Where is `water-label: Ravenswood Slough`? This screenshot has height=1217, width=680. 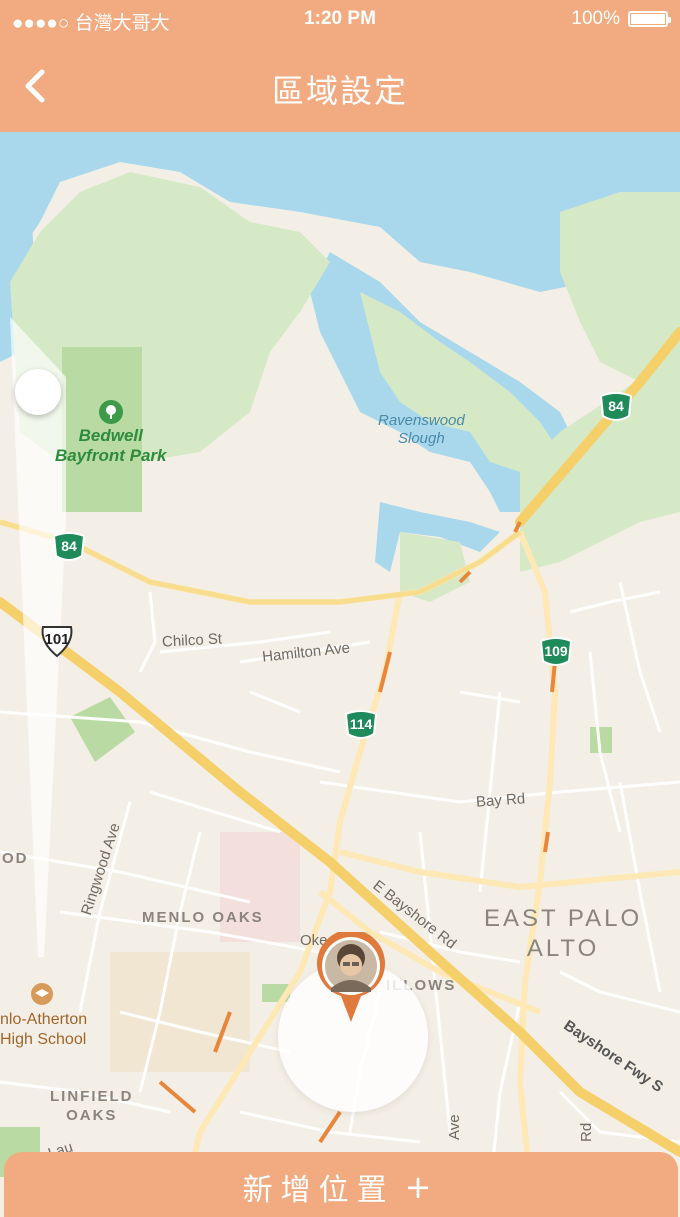
water-label: Ravenswood Slough is located at coordinates (421, 429).